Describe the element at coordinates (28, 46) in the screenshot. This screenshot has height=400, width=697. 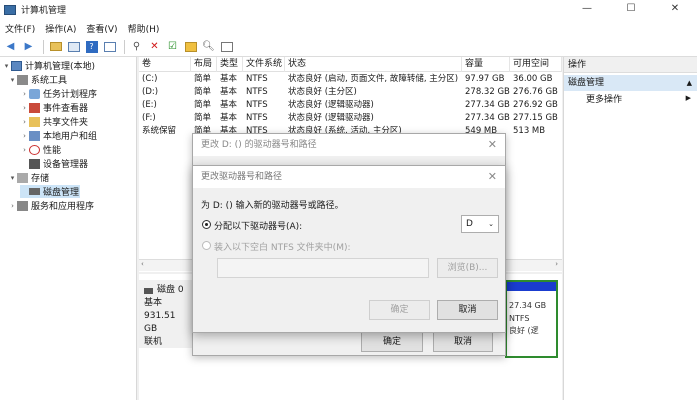
I see `forward-icon: ▶` at that location.